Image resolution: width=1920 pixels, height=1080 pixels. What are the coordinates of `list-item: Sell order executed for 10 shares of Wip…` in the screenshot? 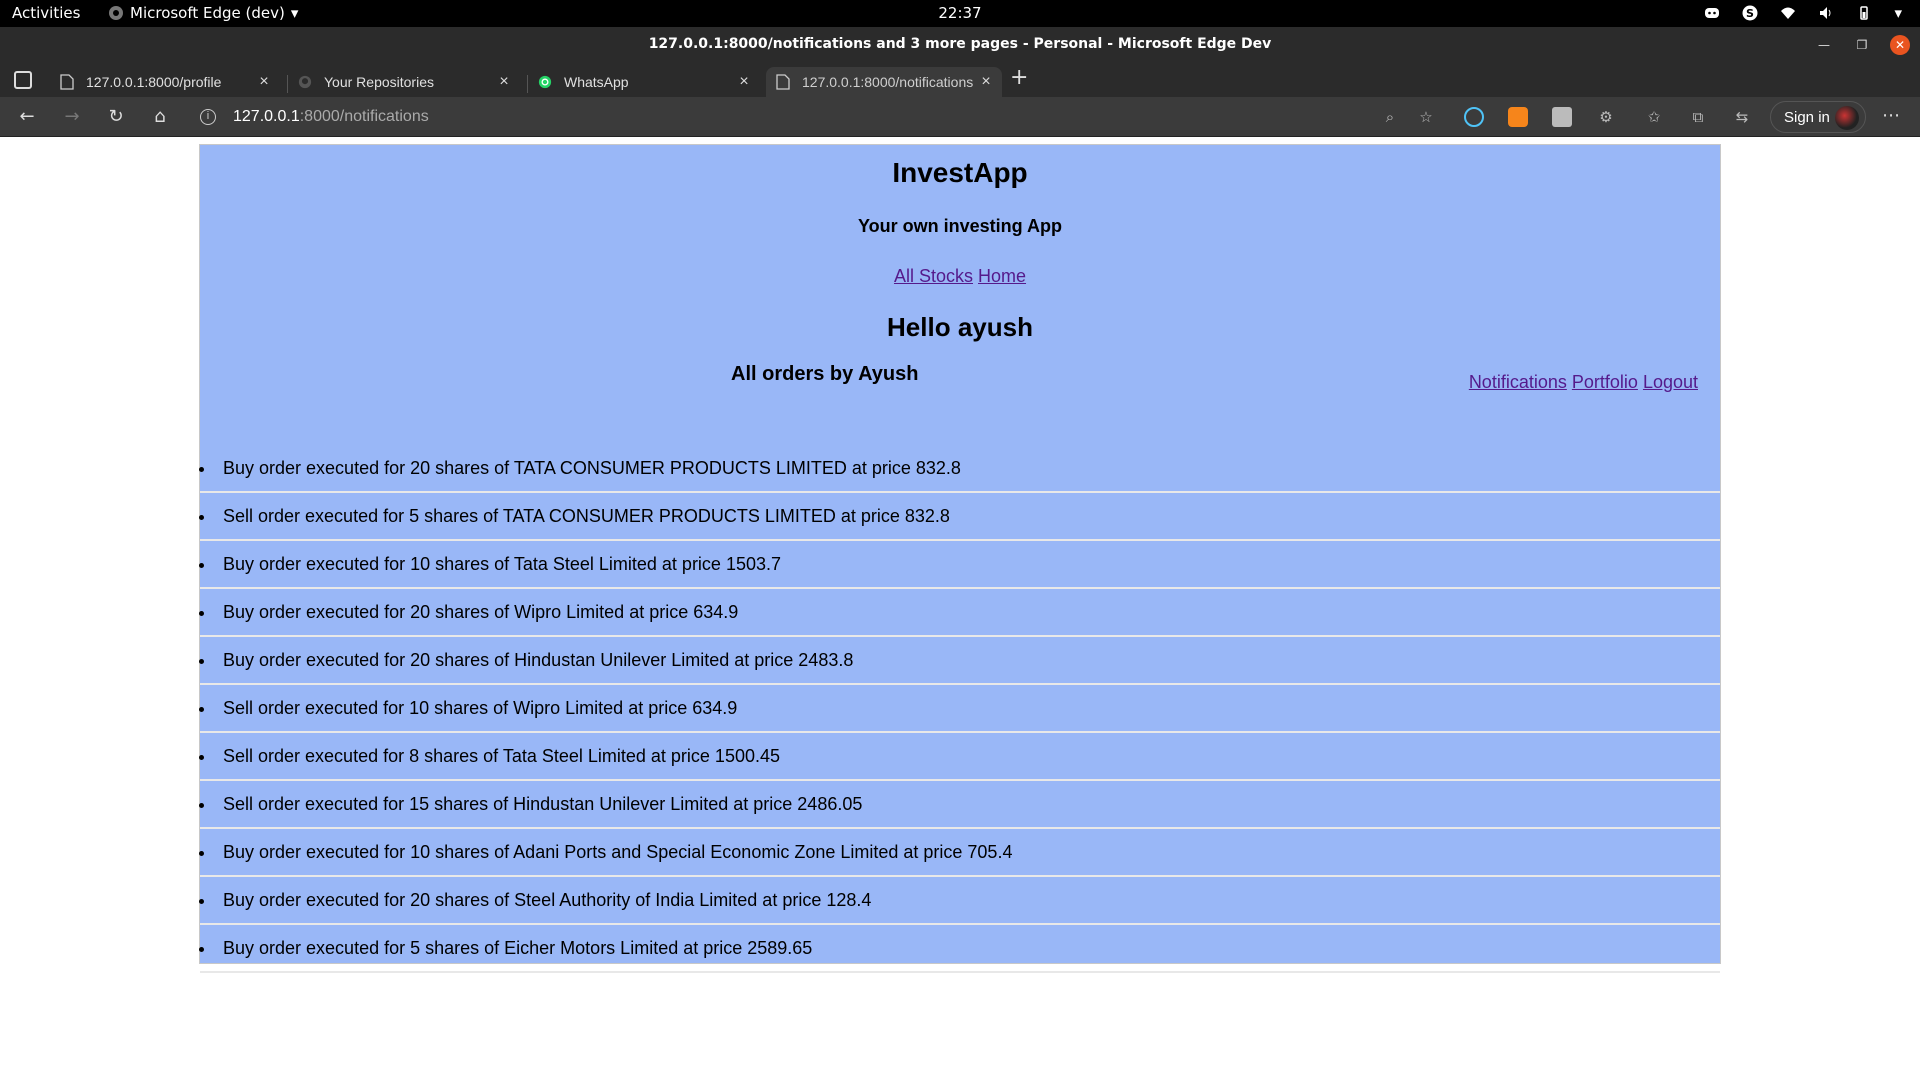 It's located at (959, 709).